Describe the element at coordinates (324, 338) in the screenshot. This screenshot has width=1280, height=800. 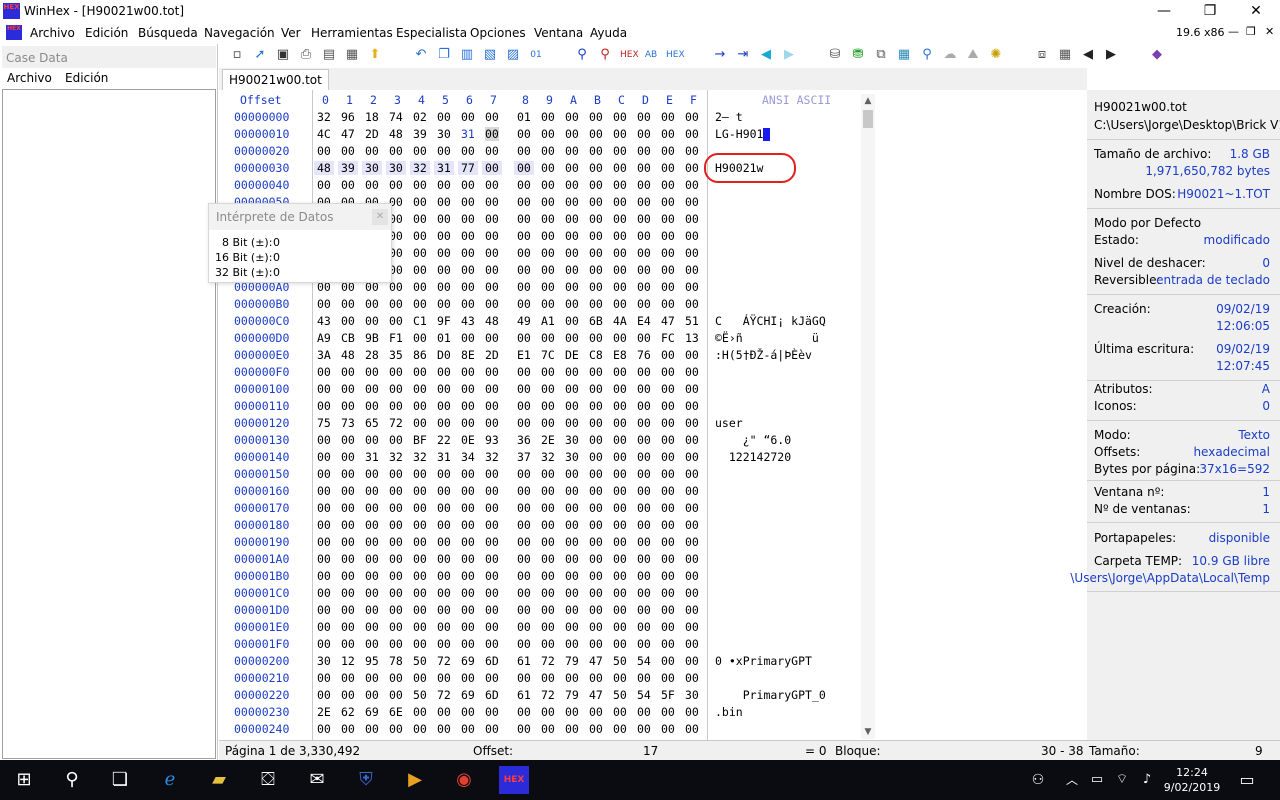
I see `hex-byte: A9` at that location.